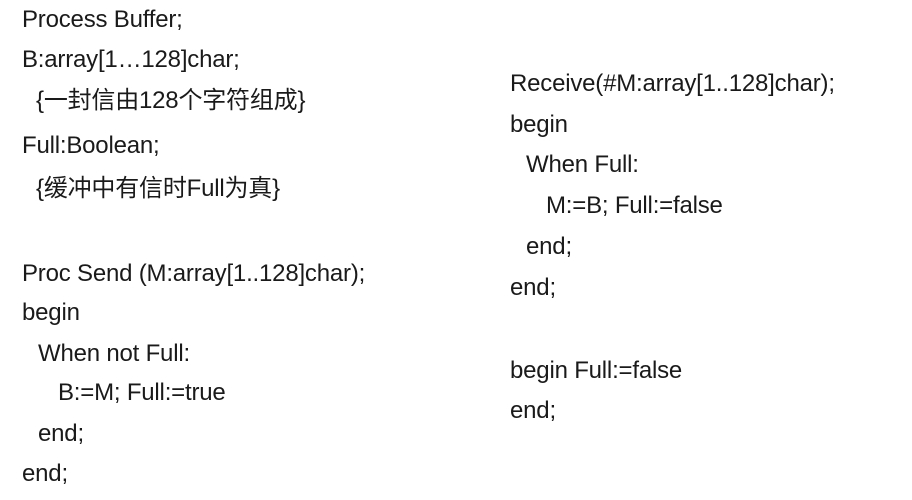  I want to click on code-line: Process Buffer;, so click(102, 19).